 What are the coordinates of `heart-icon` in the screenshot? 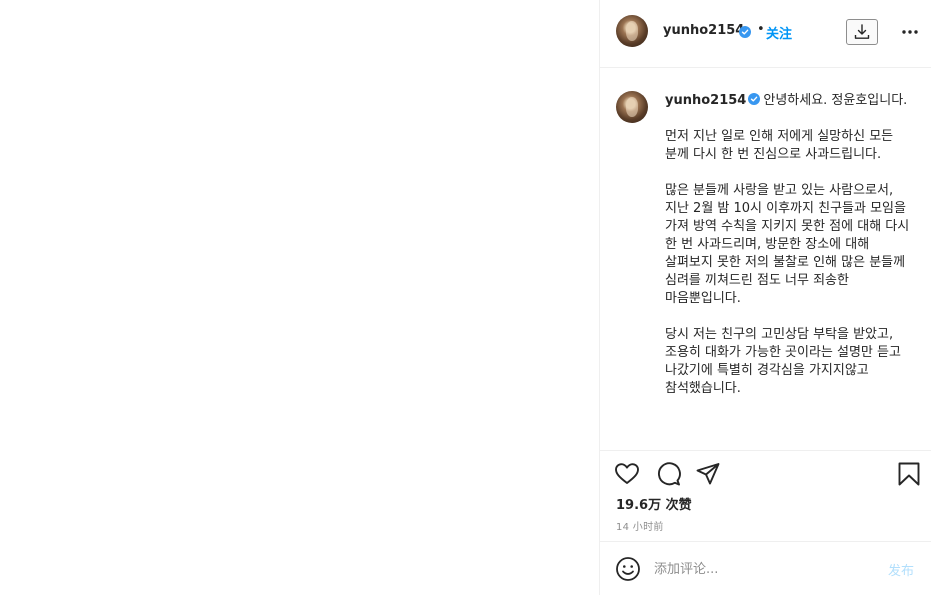 It's located at (627, 474).